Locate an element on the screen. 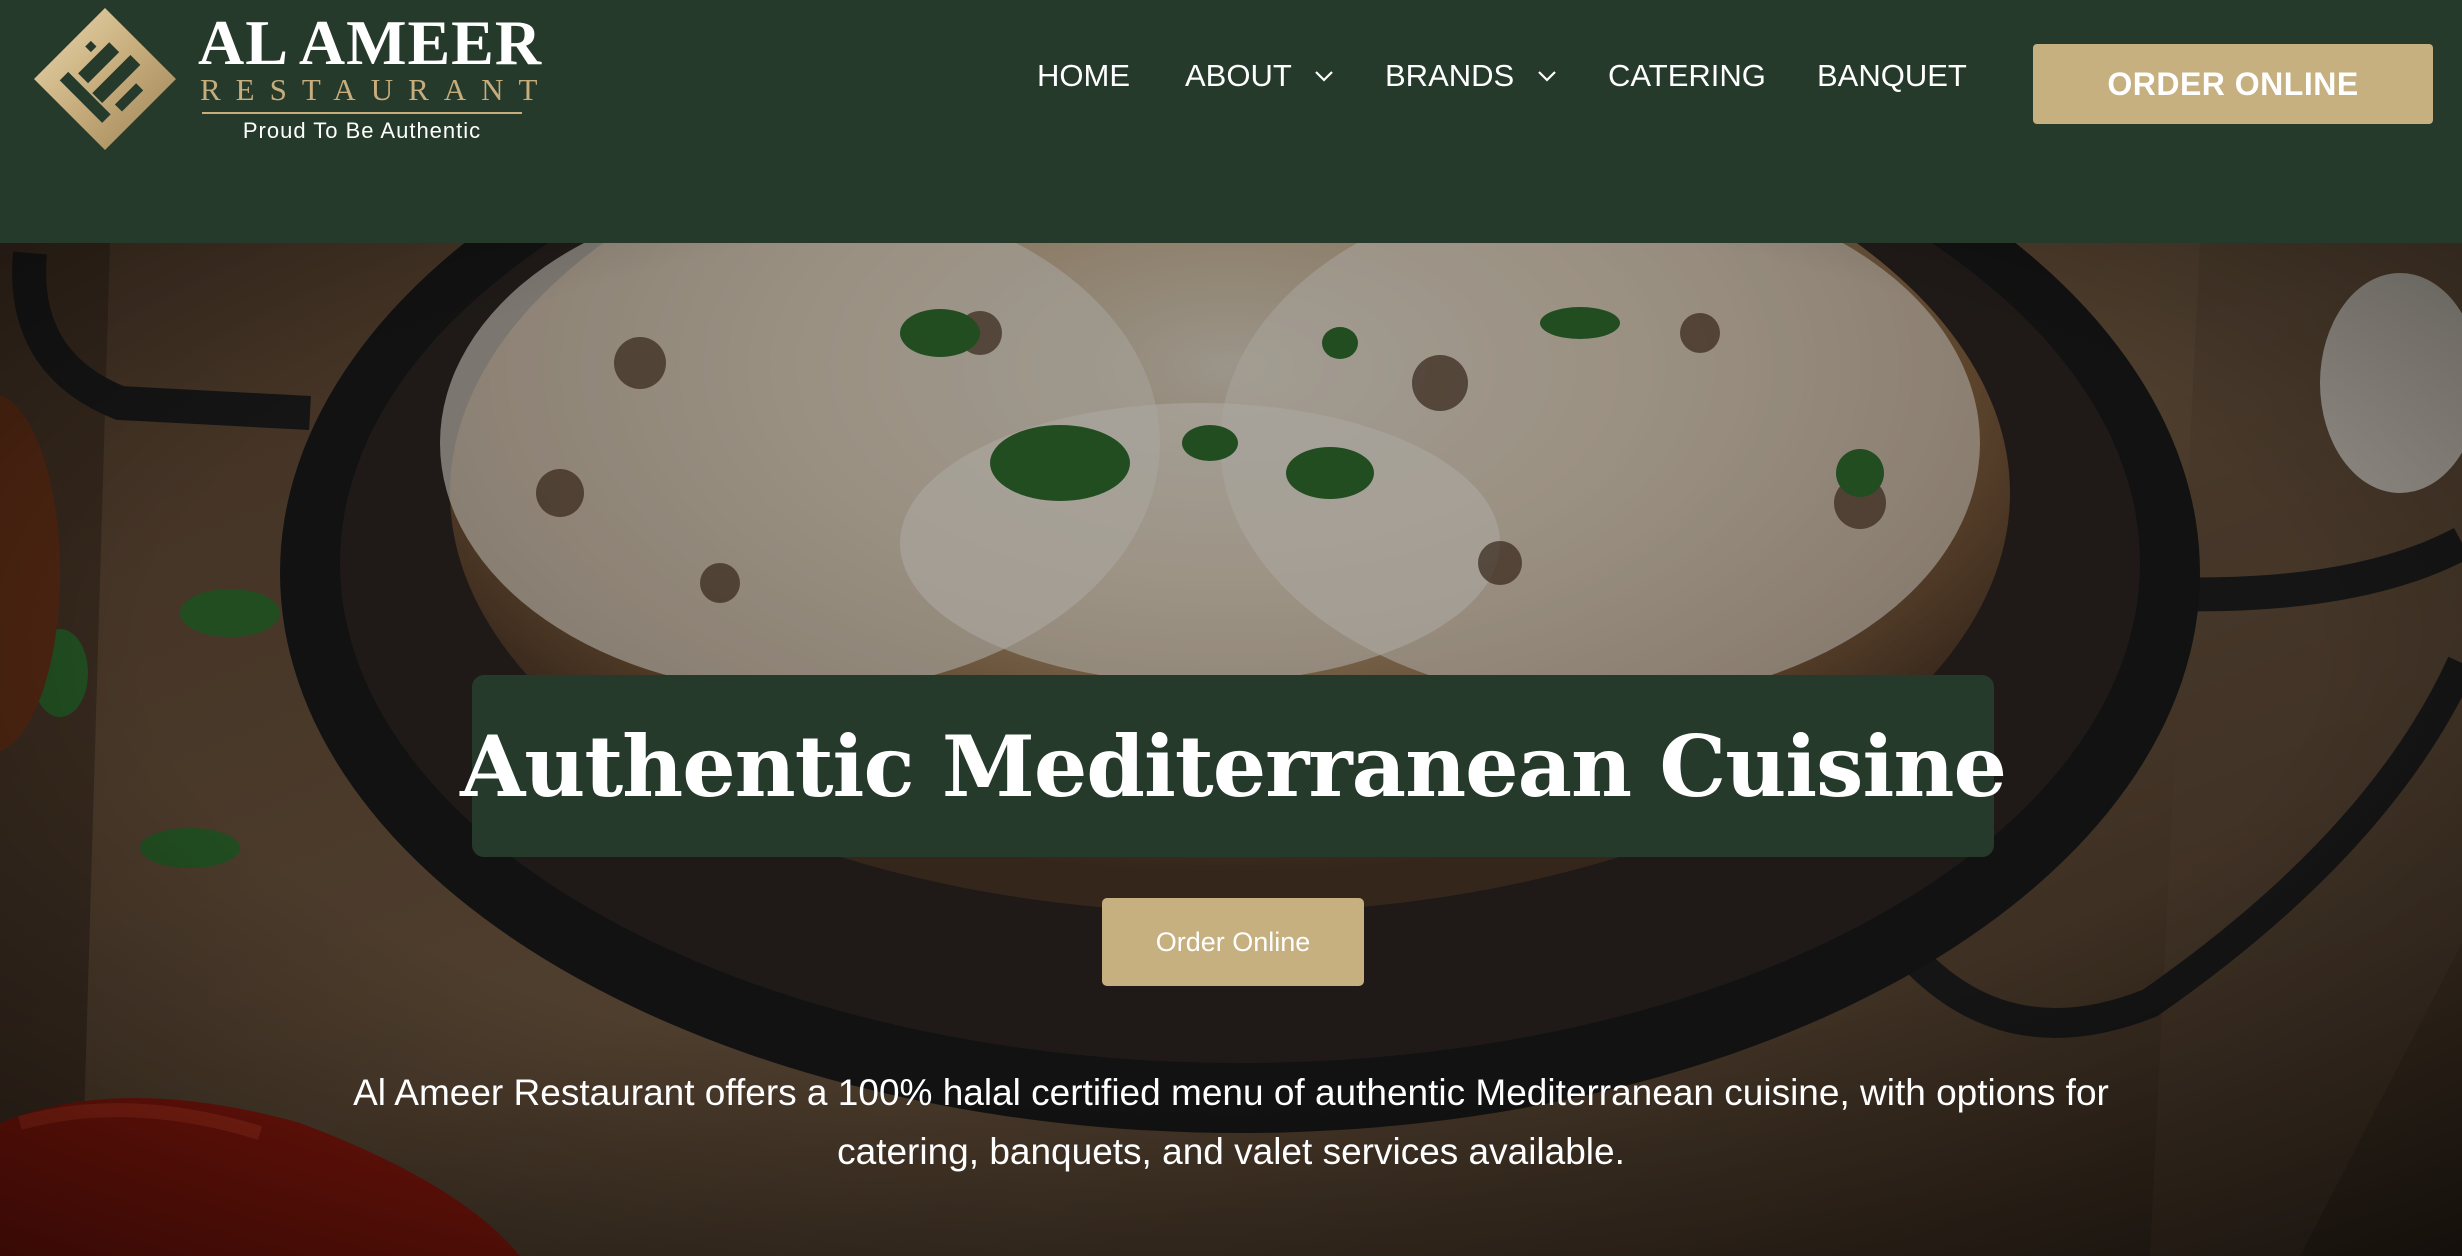 This screenshot has width=2462, height=1256. nav-item-label: BRANDS is located at coordinates (1450, 75).